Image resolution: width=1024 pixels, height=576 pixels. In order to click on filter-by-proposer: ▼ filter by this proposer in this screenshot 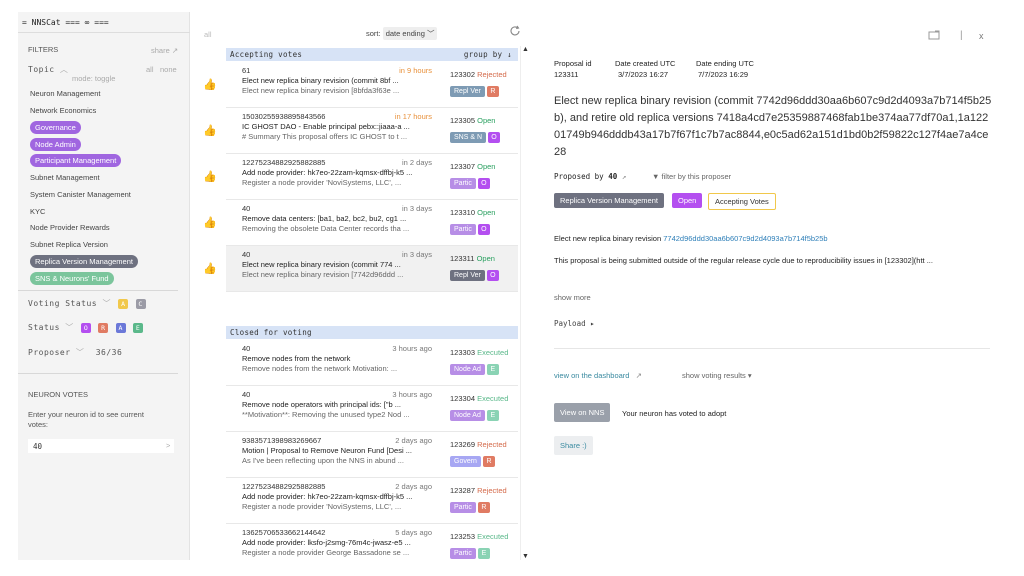, I will do `click(691, 176)`.